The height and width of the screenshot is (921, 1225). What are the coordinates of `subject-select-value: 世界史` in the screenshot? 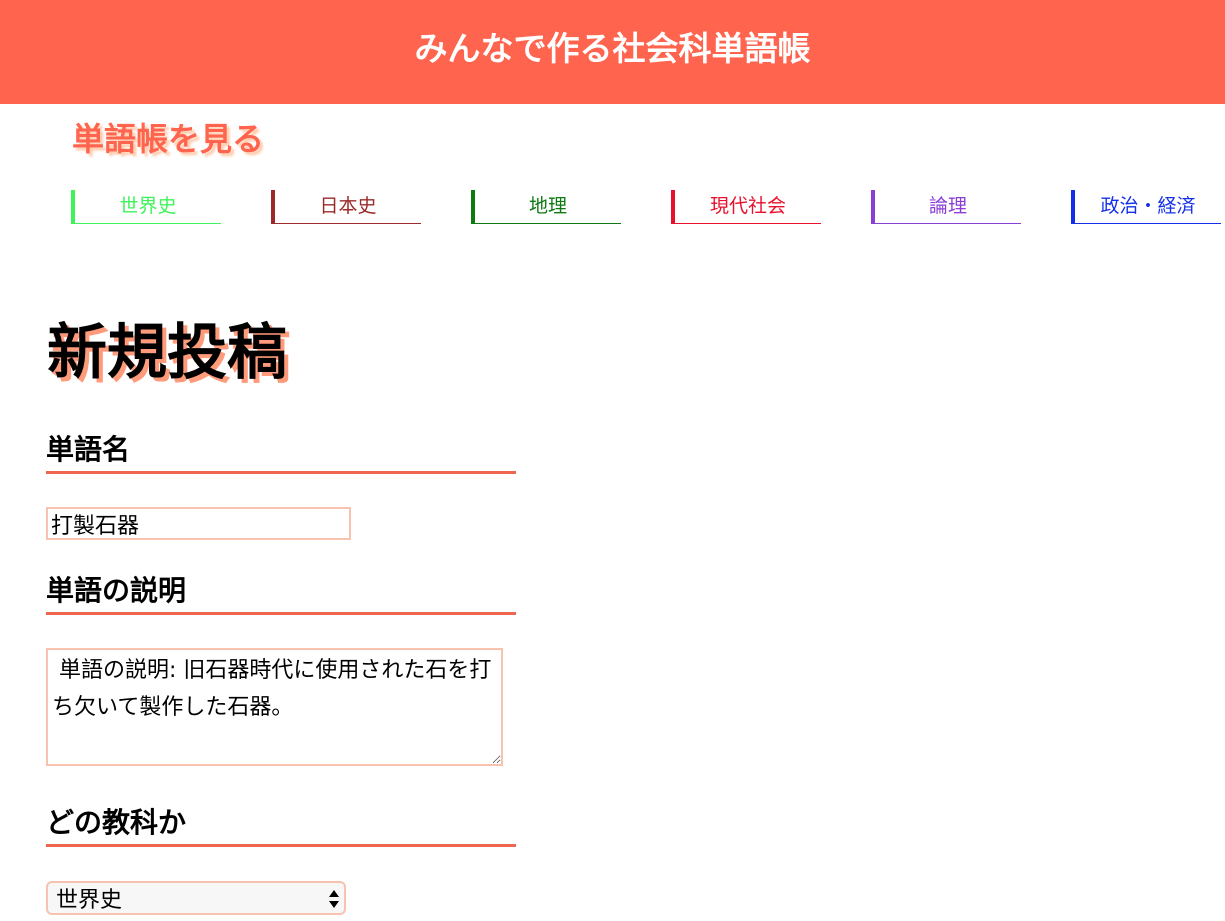 It's located at (89, 900).